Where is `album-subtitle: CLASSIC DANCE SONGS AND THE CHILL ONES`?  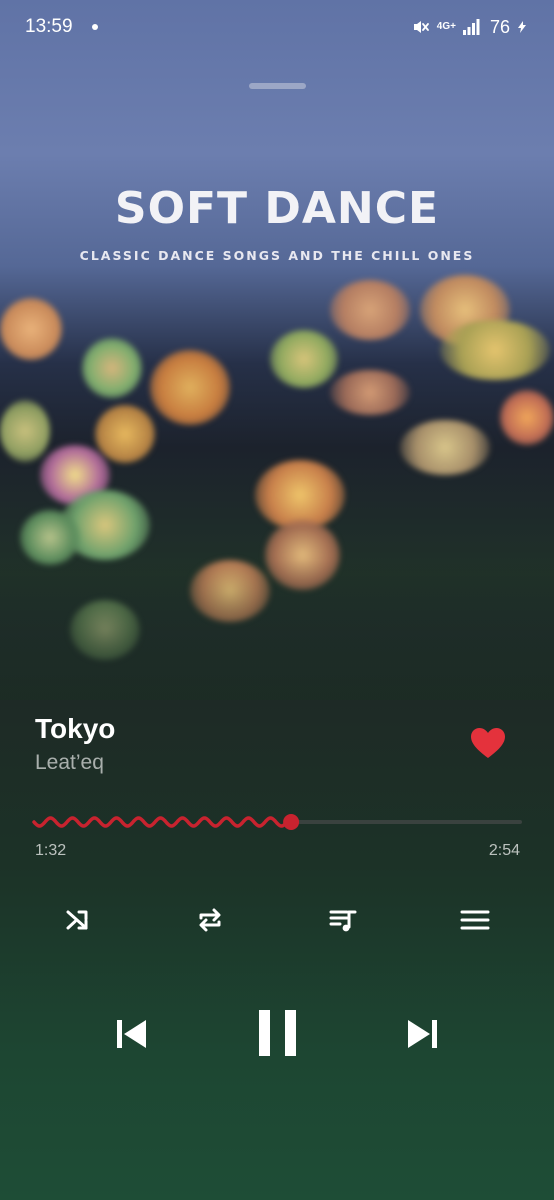 album-subtitle: CLASSIC DANCE SONGS AND THE CHILL ONES is located at coordinates (277, 255).